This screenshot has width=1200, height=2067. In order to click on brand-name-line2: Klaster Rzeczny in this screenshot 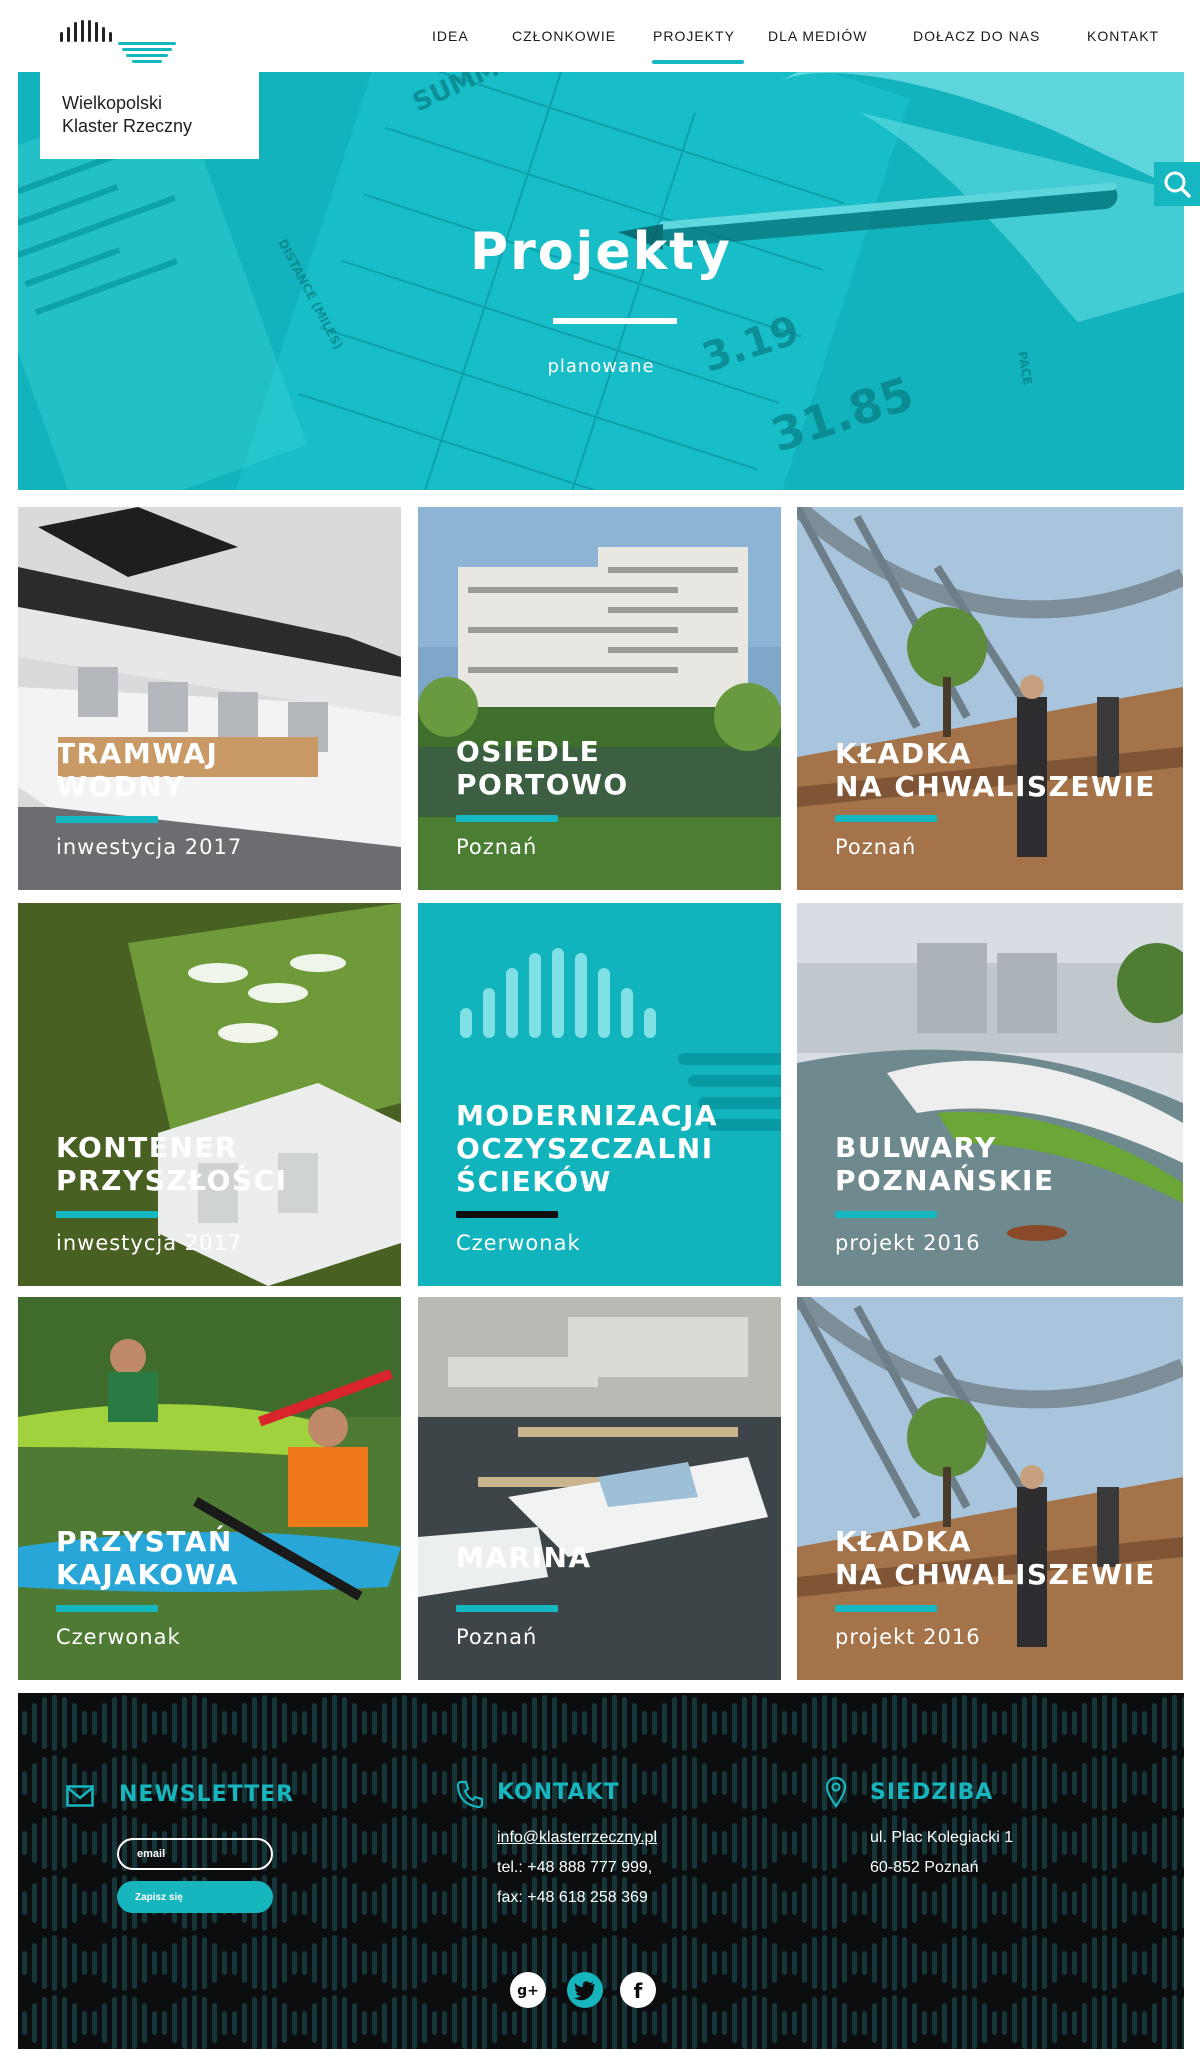, I will do `click(127, 126)`.